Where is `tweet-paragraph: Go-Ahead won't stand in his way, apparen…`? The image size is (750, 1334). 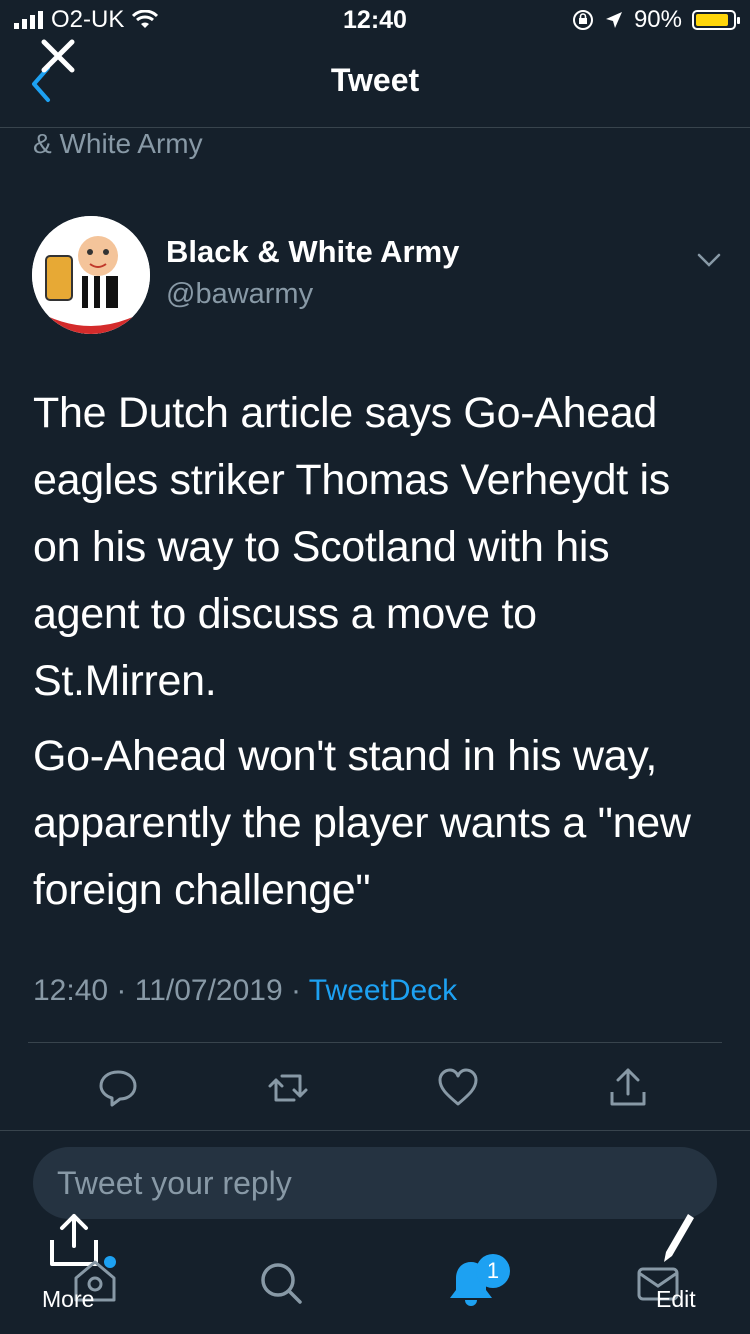 tweet-paragraph: Go-Ahead won't stand in his way, apparen… is located at coordinates (362, 823).